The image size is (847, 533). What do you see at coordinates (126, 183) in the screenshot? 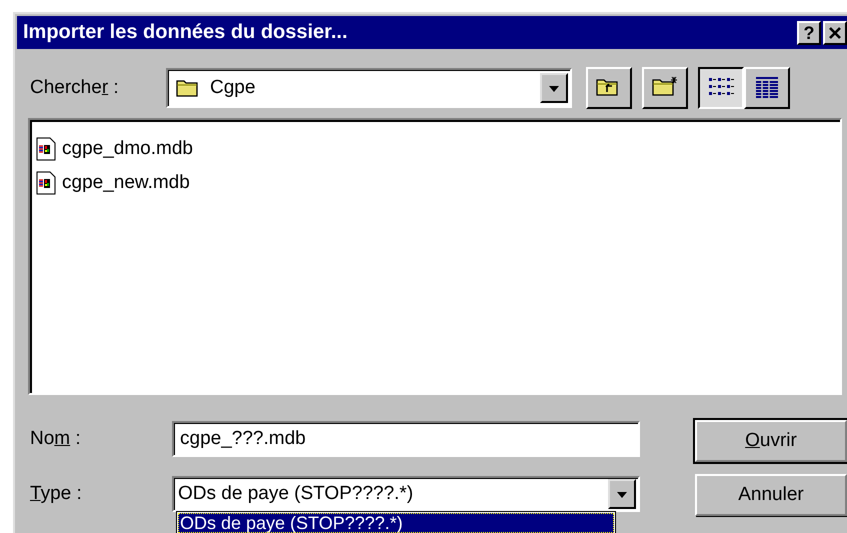
I see `file-item: cgpe_new.mdb` at bounding box center [126, 183].